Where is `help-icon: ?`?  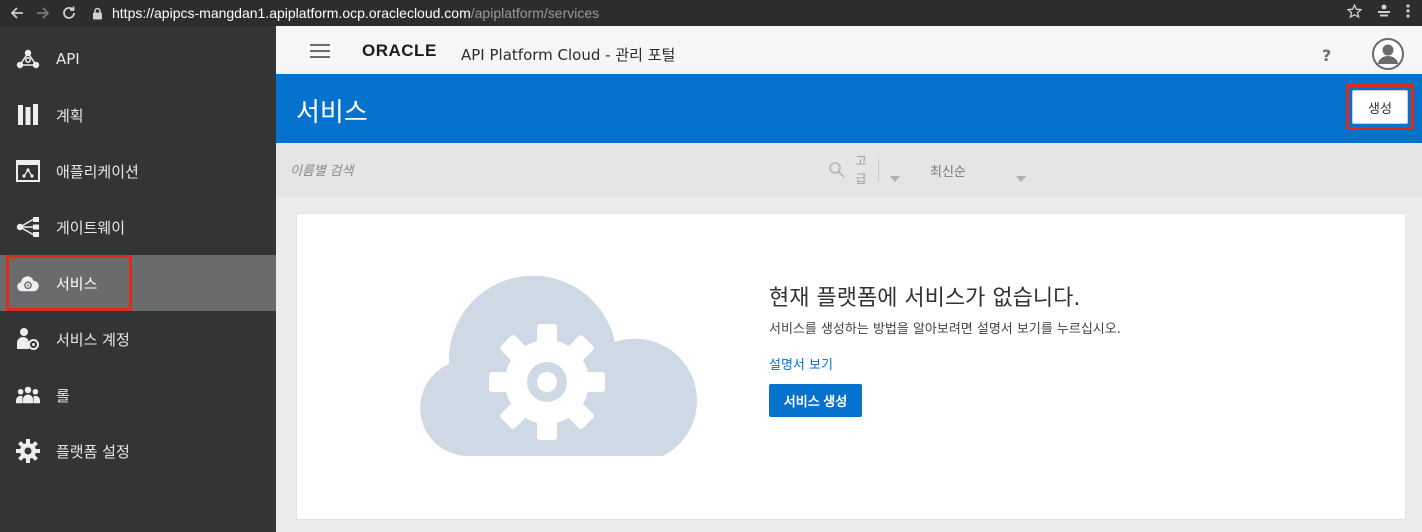 help-icon: ? is located at coordinates (1326, 55).